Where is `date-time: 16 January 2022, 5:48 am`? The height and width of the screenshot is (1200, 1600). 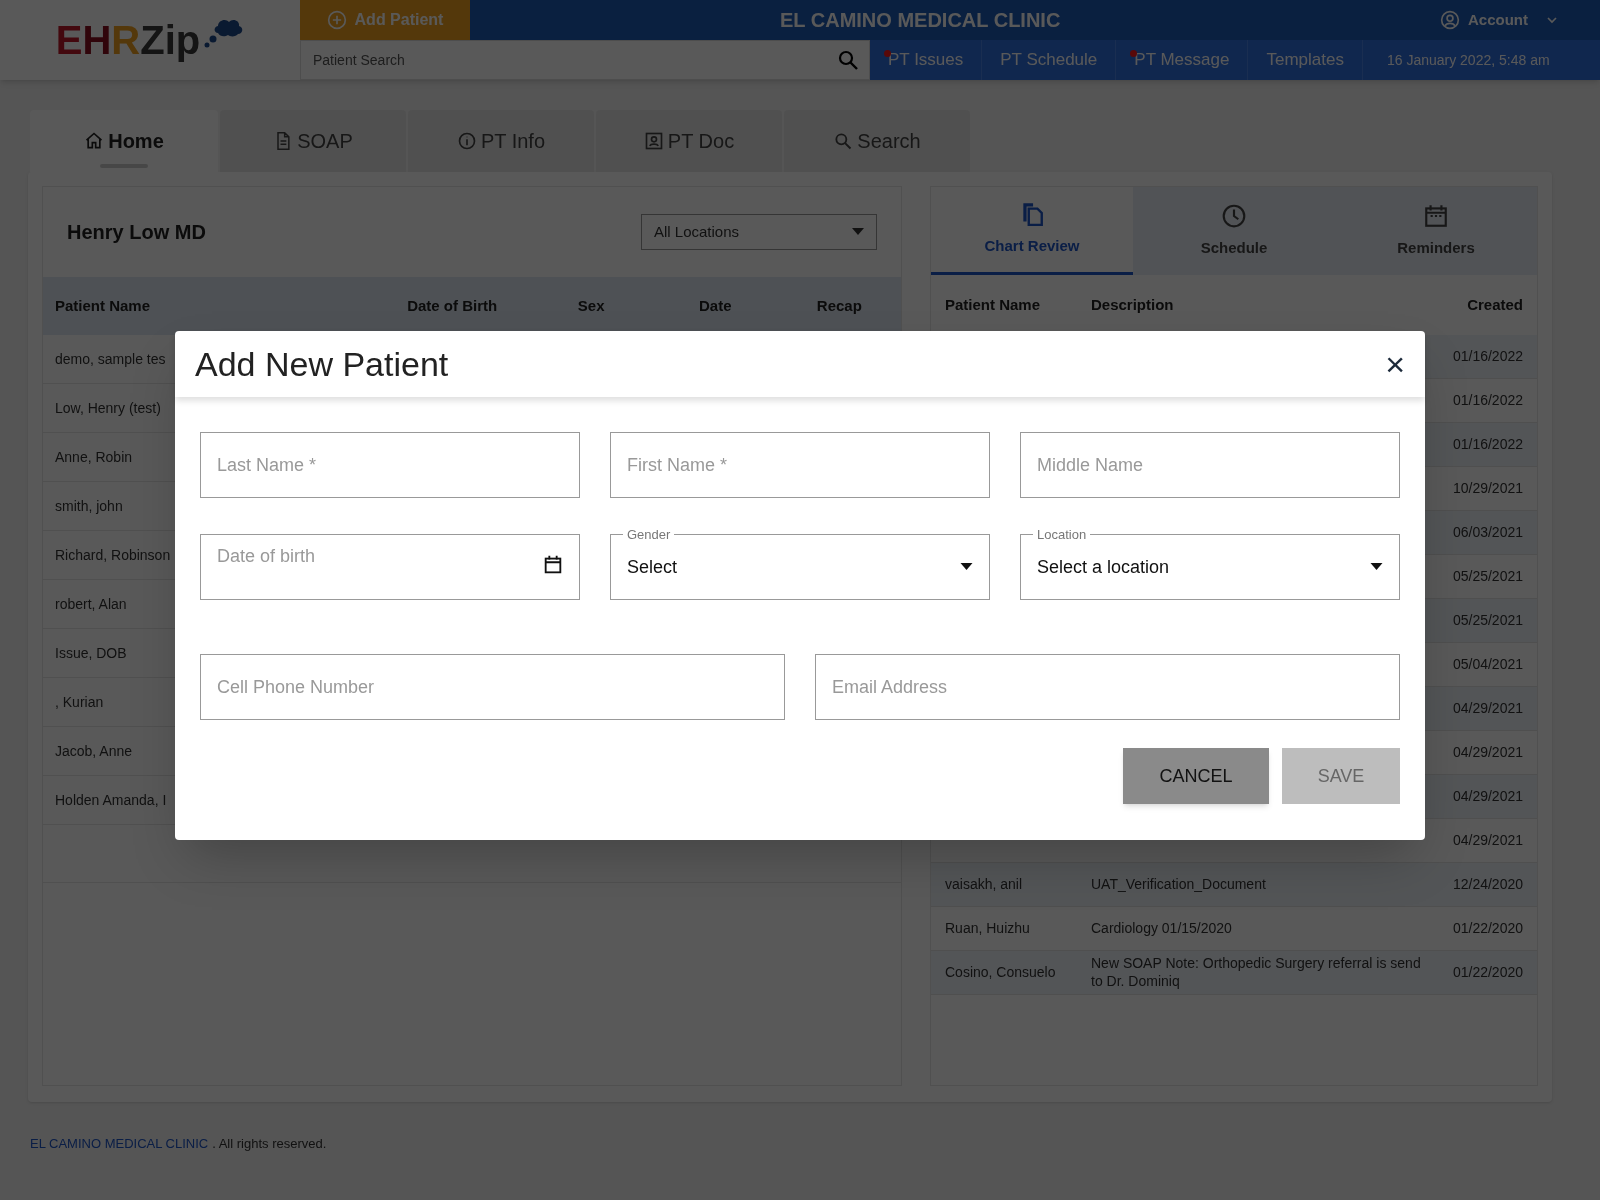
date-time: 16 January 2022, 5:48 am is located at coordinates (1468, 60).